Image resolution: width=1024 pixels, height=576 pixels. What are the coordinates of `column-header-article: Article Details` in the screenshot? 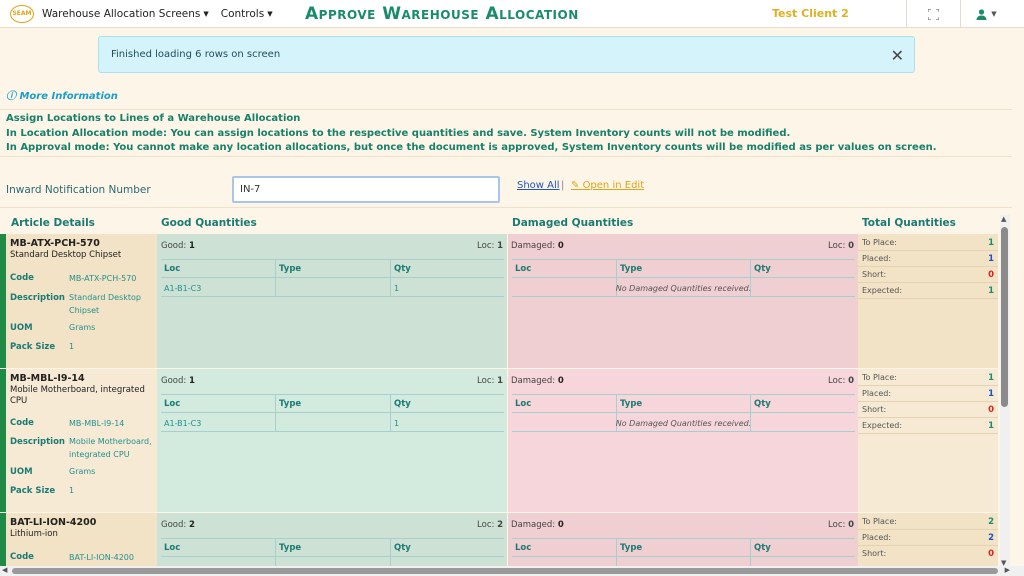 It's located at (53, 223).